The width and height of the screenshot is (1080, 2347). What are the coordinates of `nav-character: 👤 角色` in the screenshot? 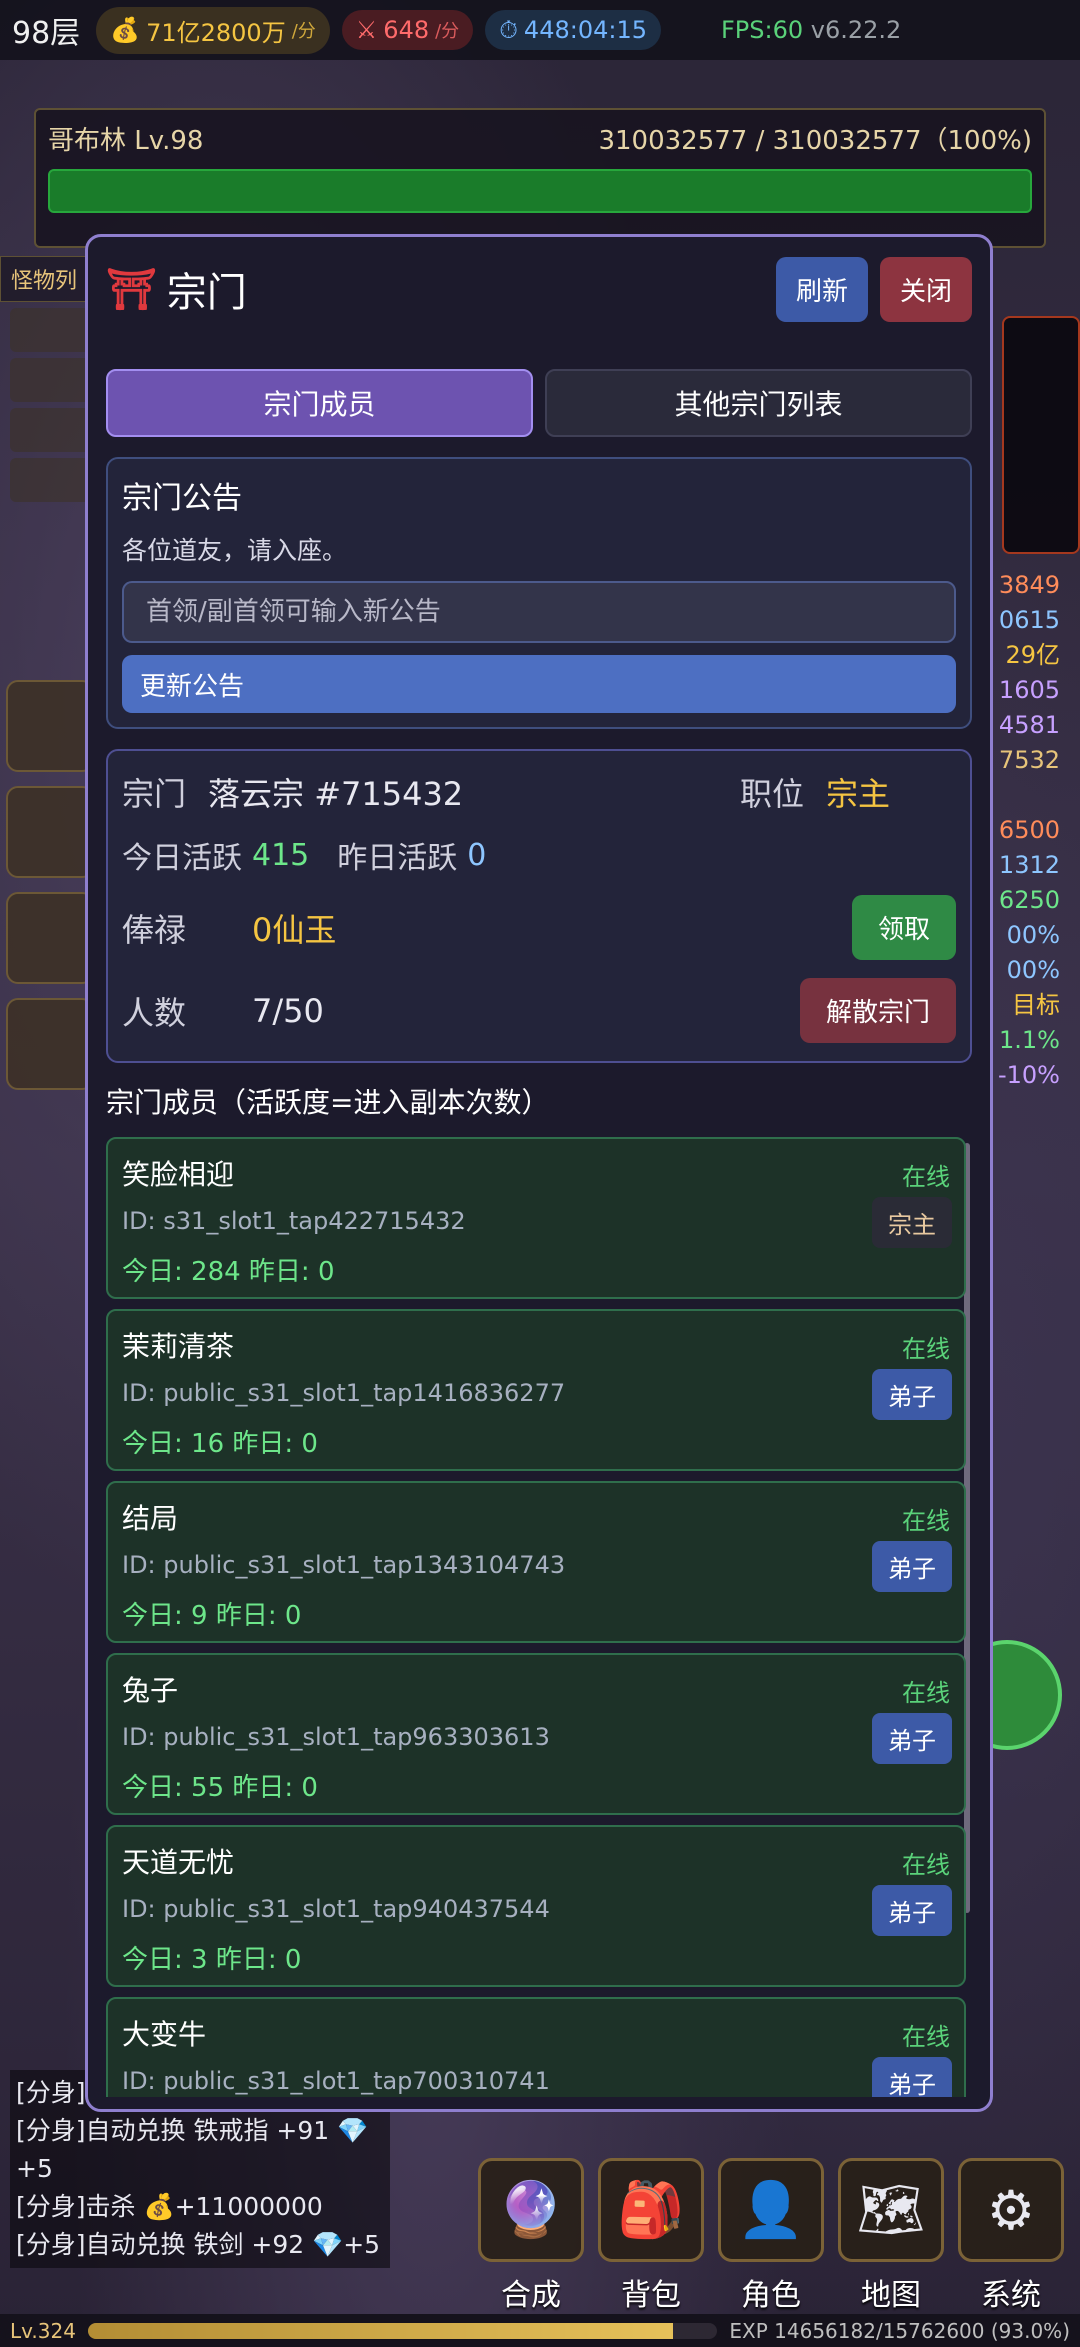 It's located at (771, 2236).